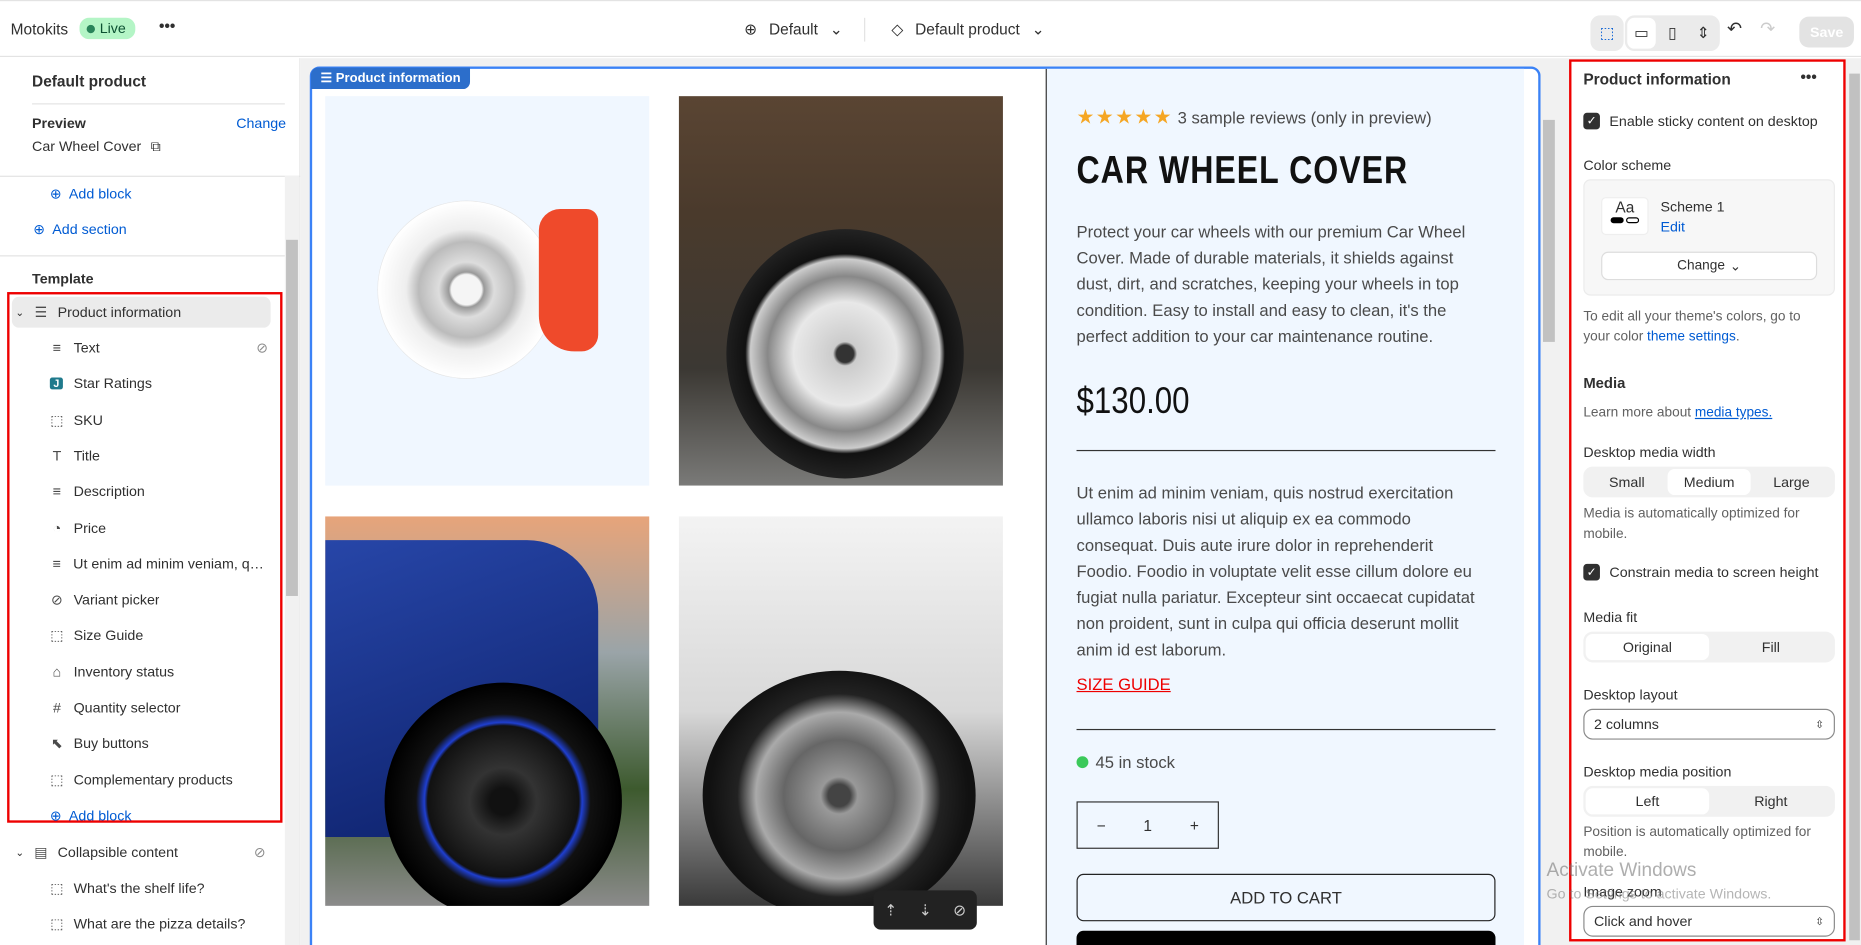 The image size is (1861, 945). I want to click on inventory-status: 45 in stock, so click(1125, 762).